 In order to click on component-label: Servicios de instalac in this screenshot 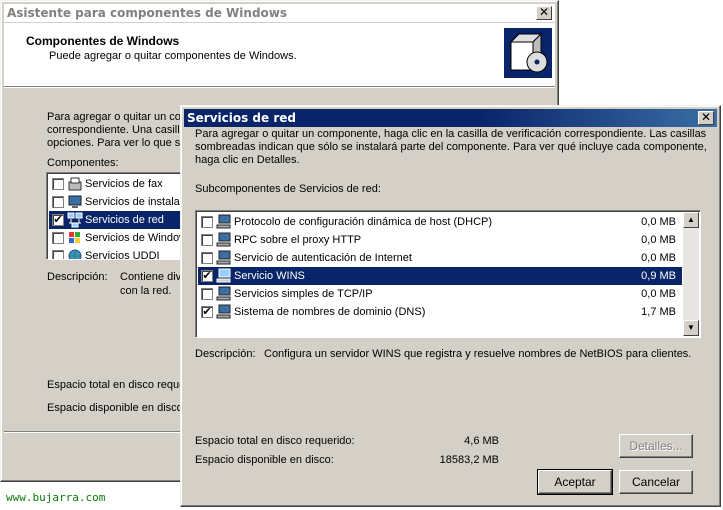, I will do `click(135, 202)`.